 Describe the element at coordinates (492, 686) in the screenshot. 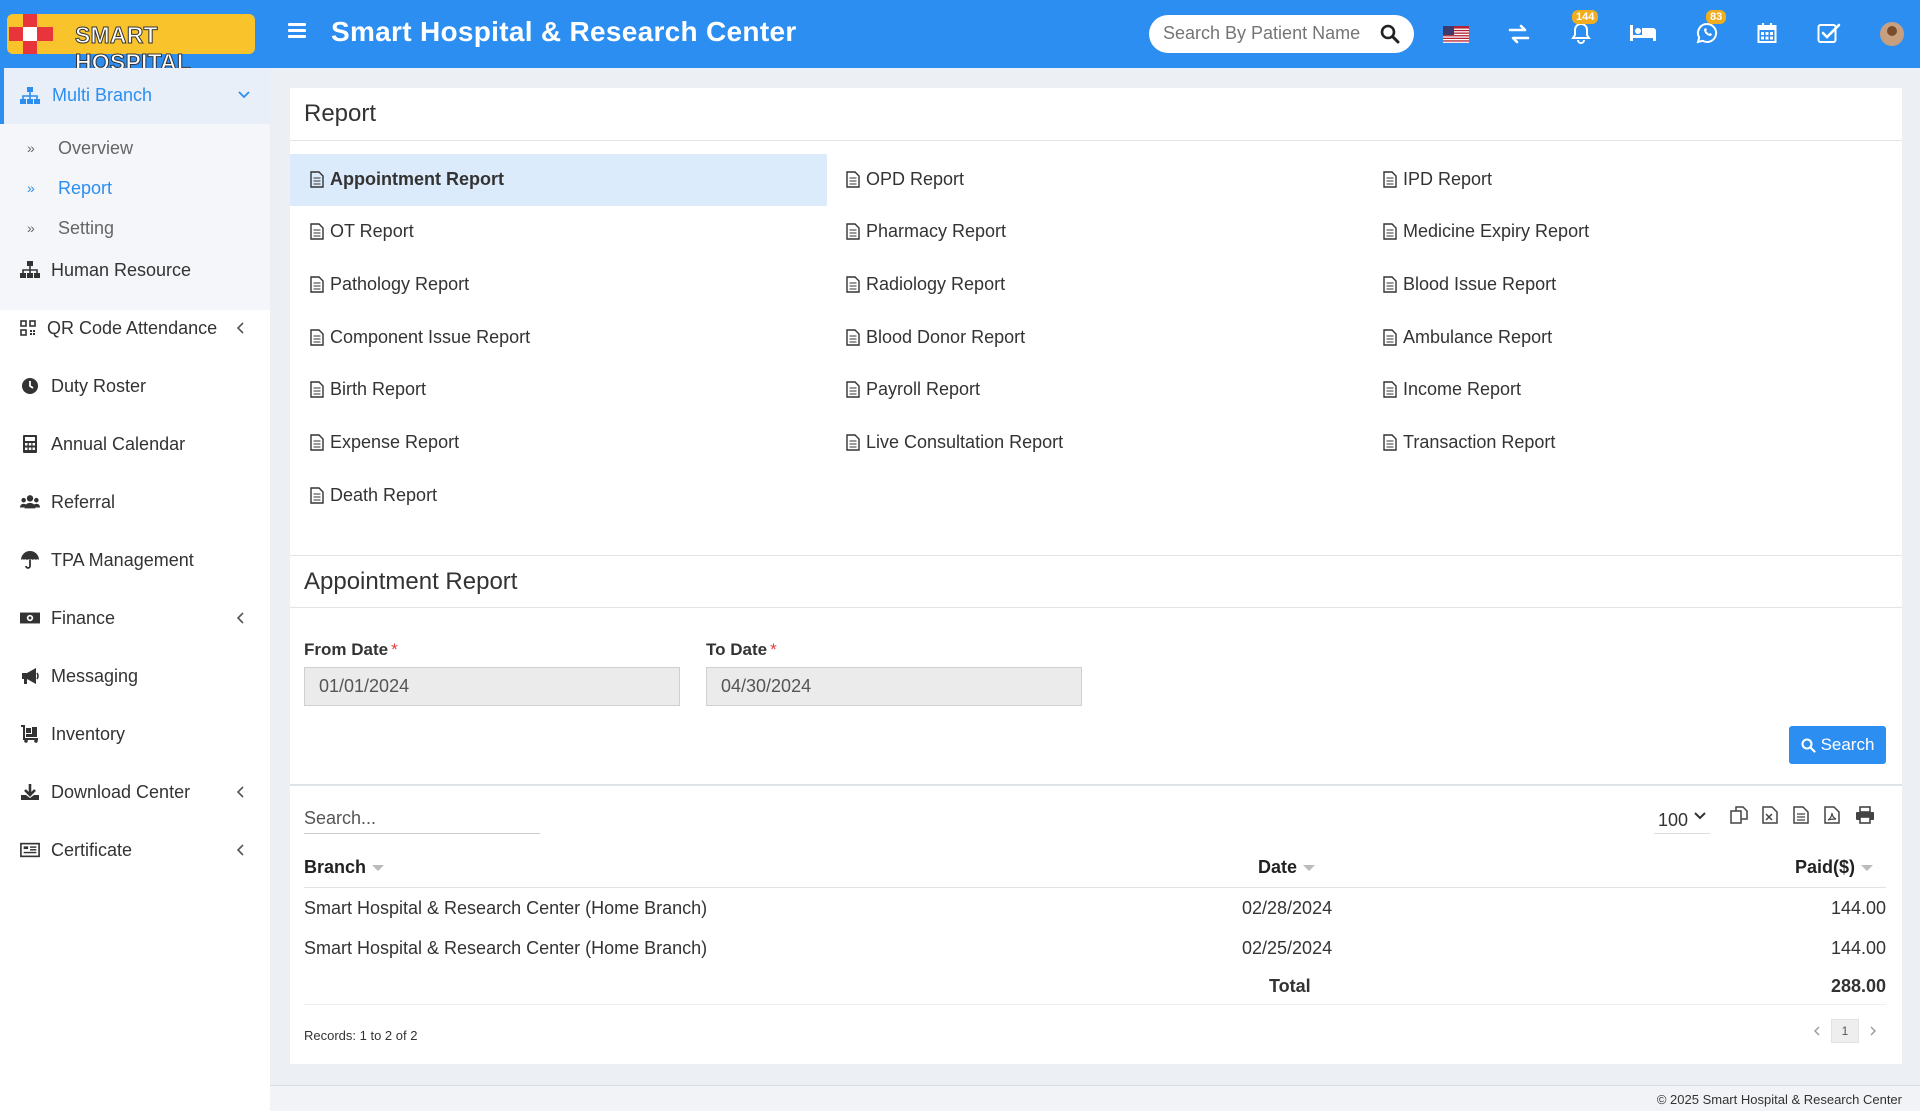

I see `from-date-input: 01/01/2024` at that location.